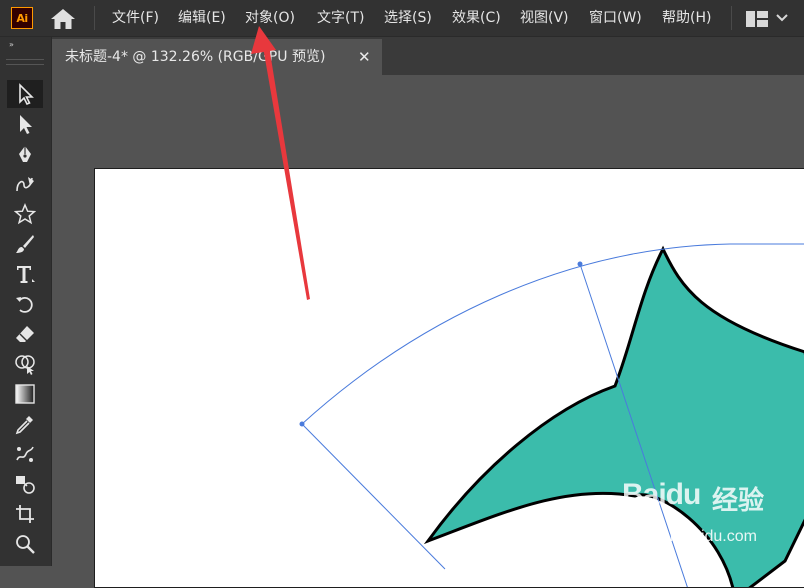 The image size is (804, 588). I want to click on crop-tool, so click(25, 514).